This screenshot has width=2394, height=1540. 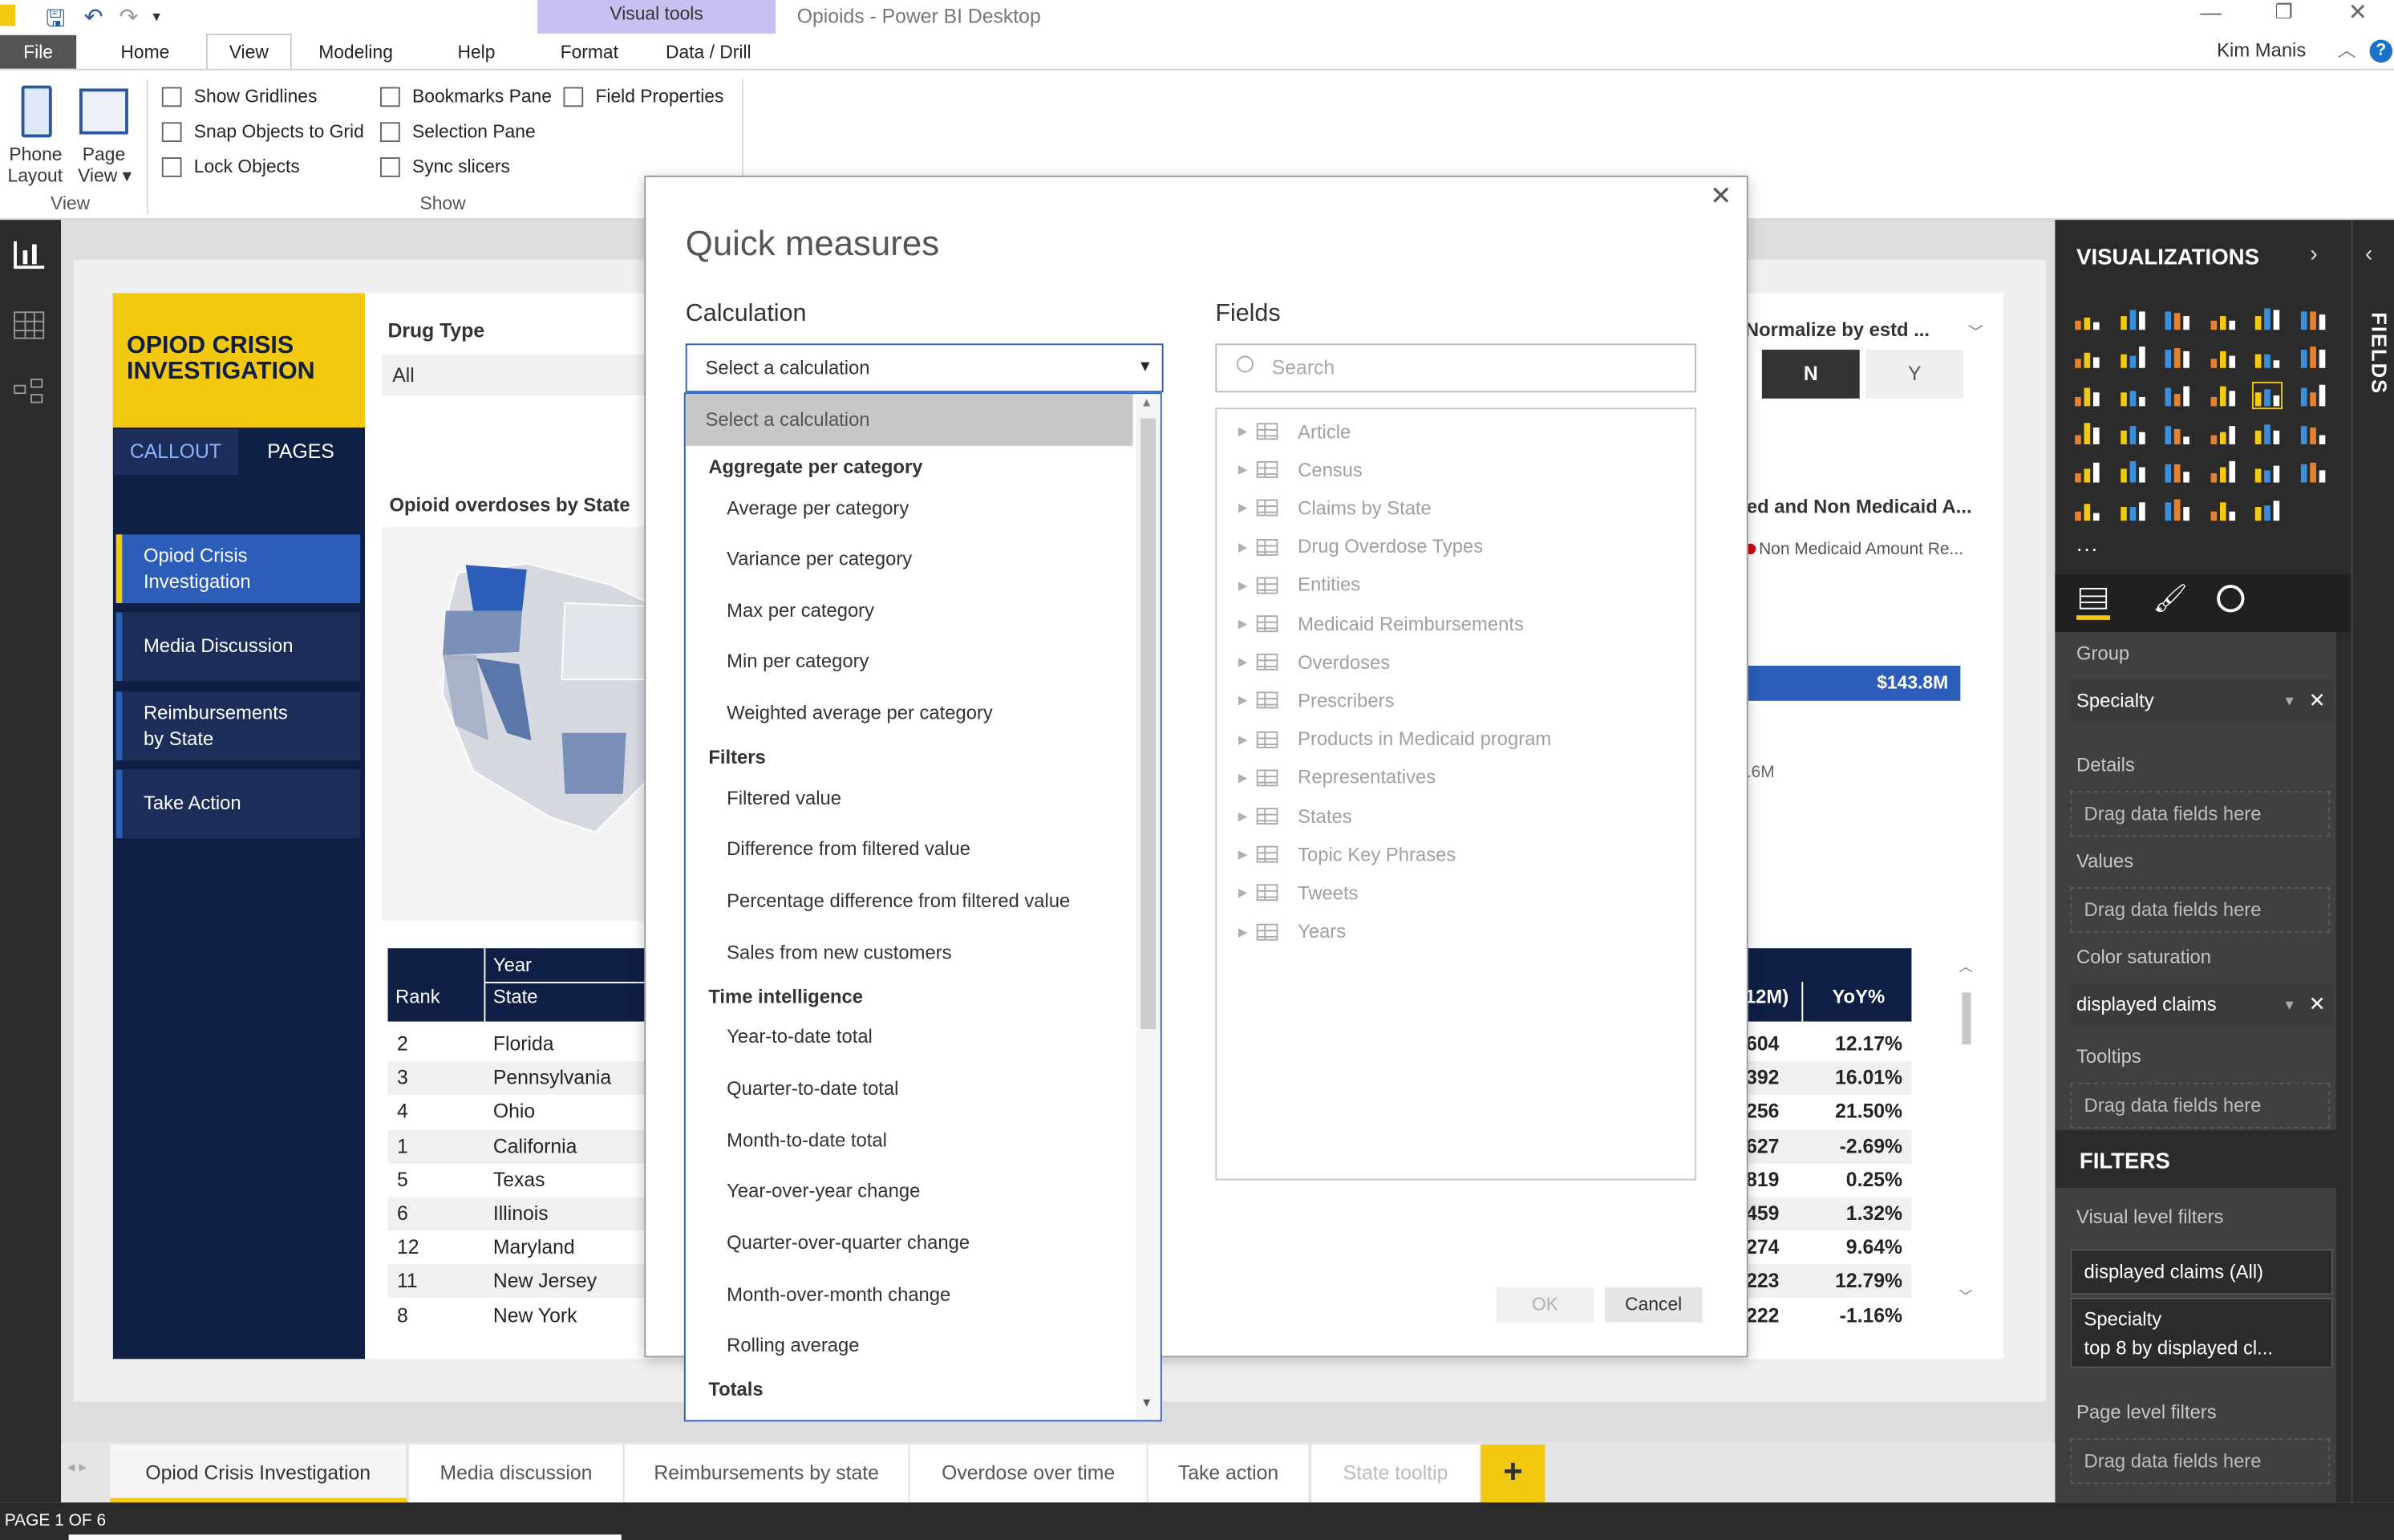 What do you see at coordinates (248, 52) in the screenshot?
I see `tab-view: View` at bounding box center [248, 52].